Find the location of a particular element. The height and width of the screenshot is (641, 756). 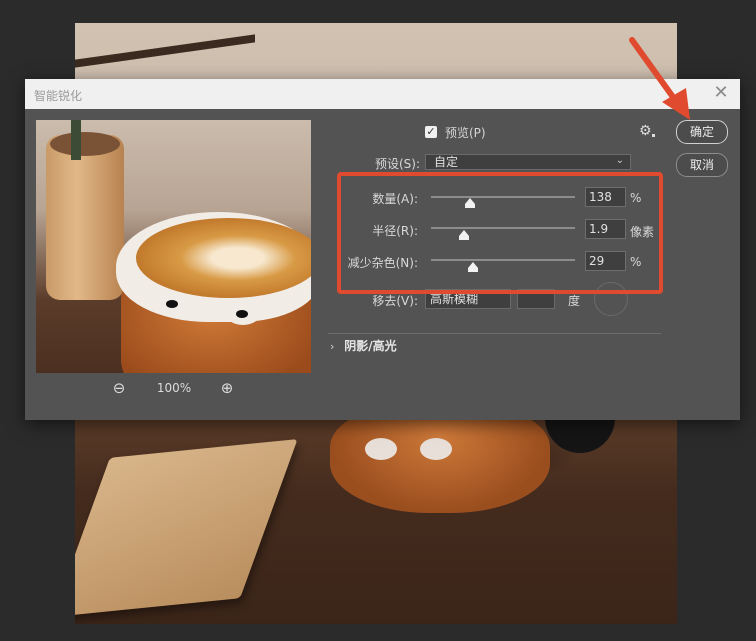

annotation-arrow-icon is located at coordinates (659, 78).